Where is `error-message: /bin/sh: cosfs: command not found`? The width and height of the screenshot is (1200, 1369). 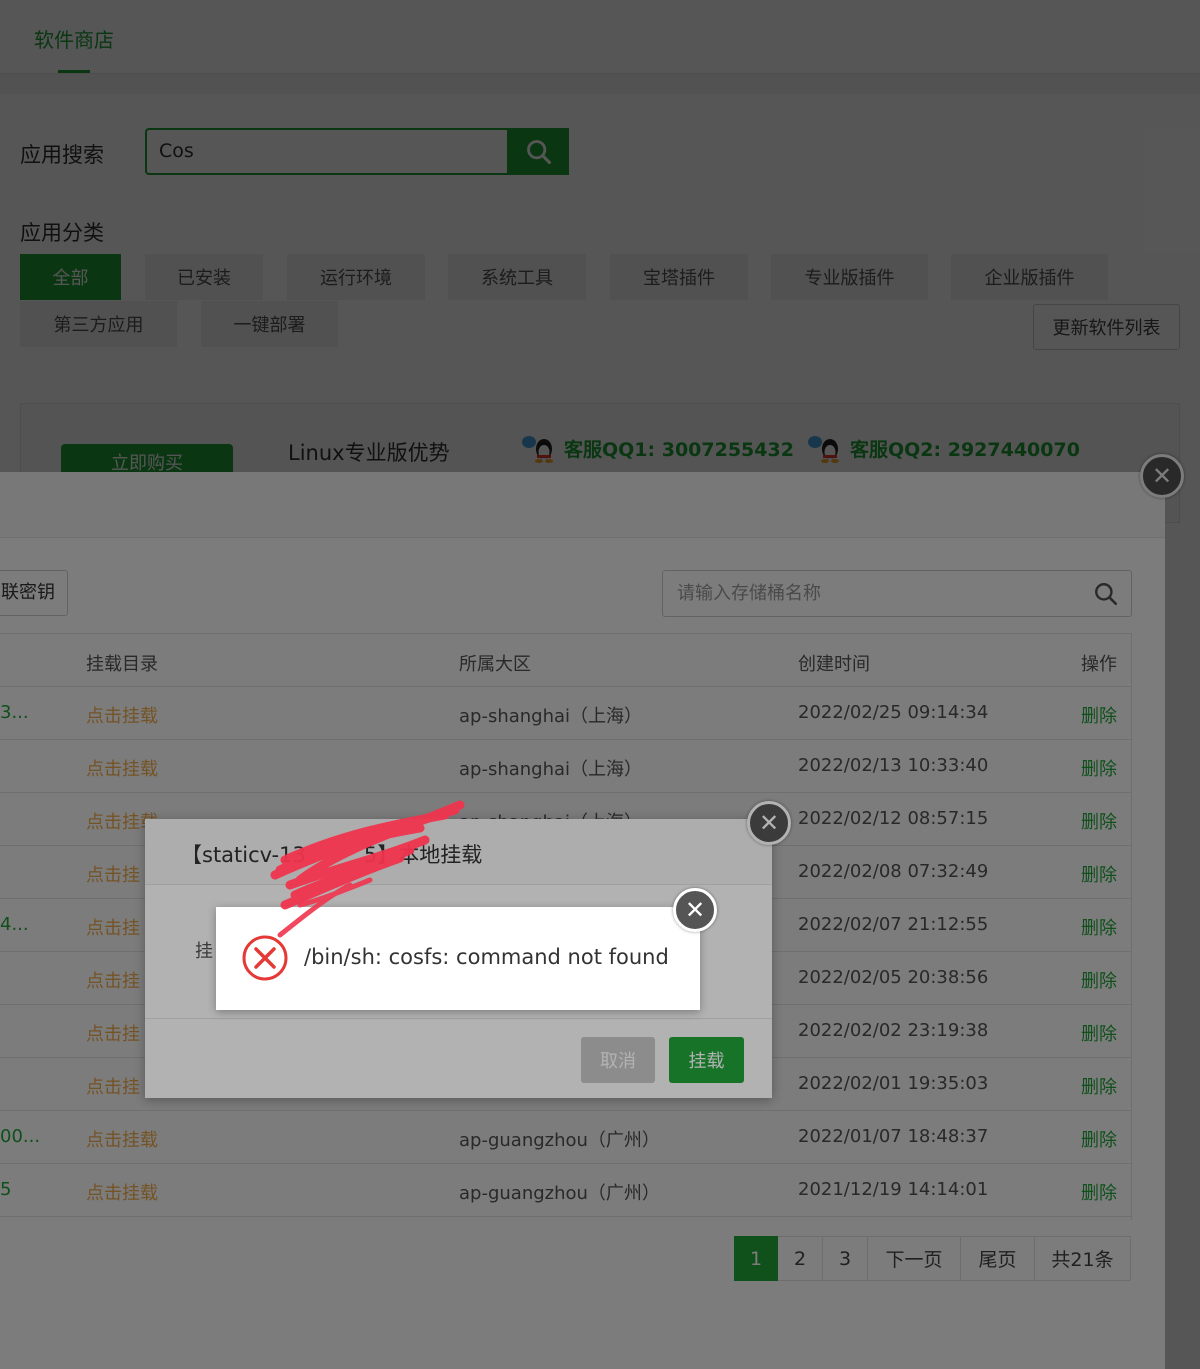 error-message: /bin/sh: cosfs: command not found is located at coordinates (486, 957).